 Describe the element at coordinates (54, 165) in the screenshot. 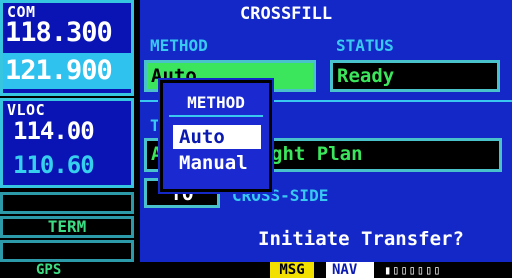

I see `vloc-standby-frequency: 110.60` at that location.